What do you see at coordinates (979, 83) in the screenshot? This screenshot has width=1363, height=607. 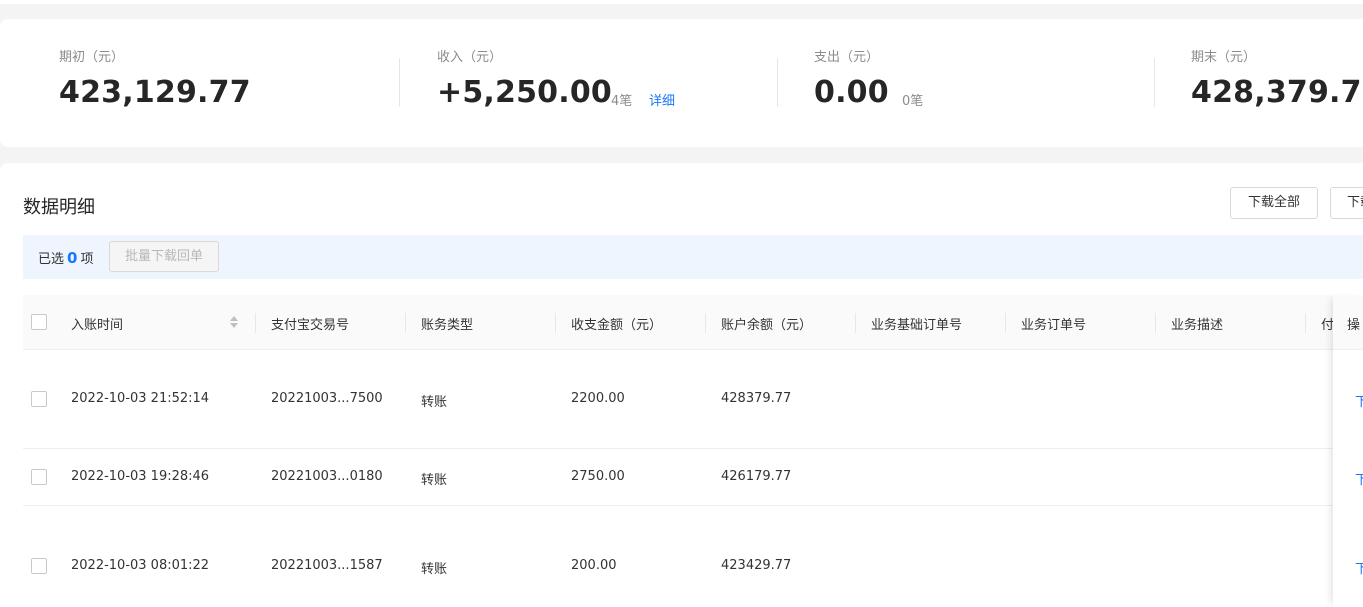 I see `summary-expense: 支出（元） 0.00 0笔` at bounding box center [979, 83].